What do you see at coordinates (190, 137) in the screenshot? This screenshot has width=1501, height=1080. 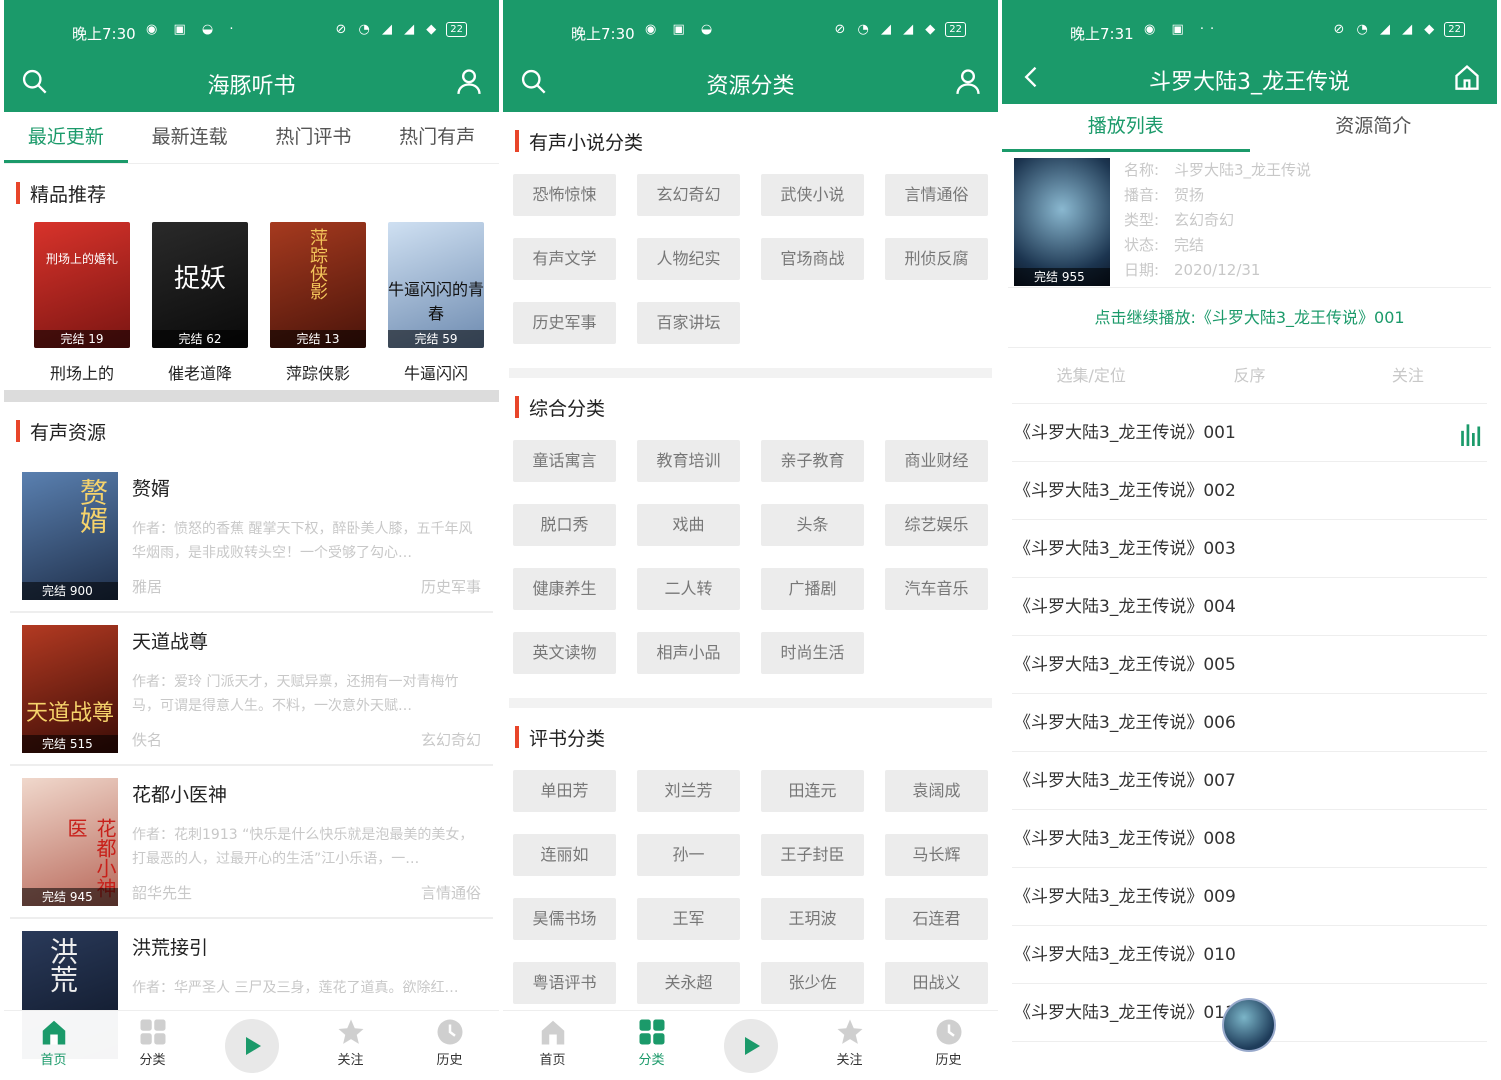 I see `tab-new-serial: 最新连载` at bounding box center [190, 137].